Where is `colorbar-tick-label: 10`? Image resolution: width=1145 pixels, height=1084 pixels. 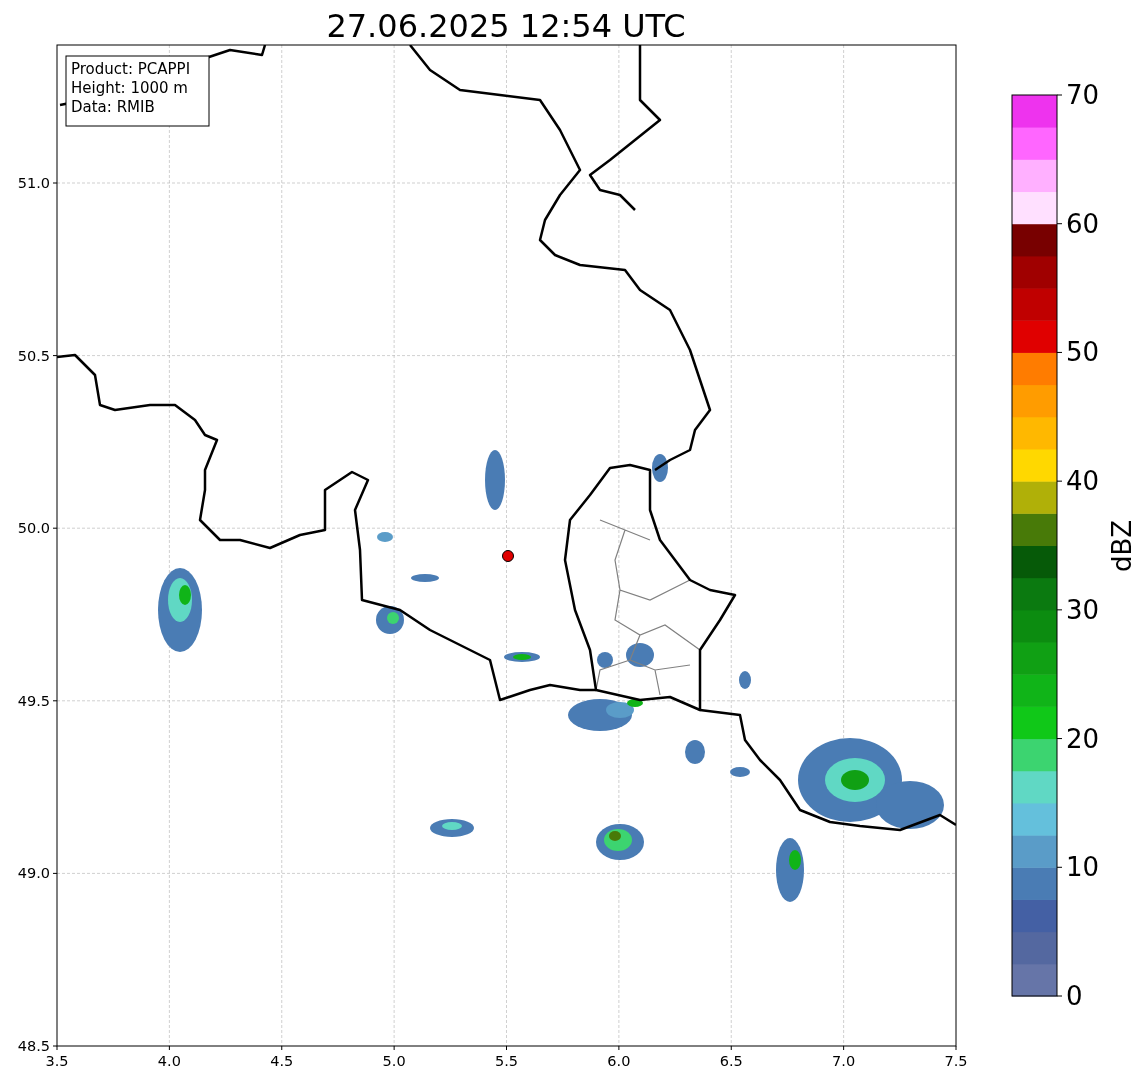 colorbar-tick-label: 10 is located at coordinates (1083, 867).